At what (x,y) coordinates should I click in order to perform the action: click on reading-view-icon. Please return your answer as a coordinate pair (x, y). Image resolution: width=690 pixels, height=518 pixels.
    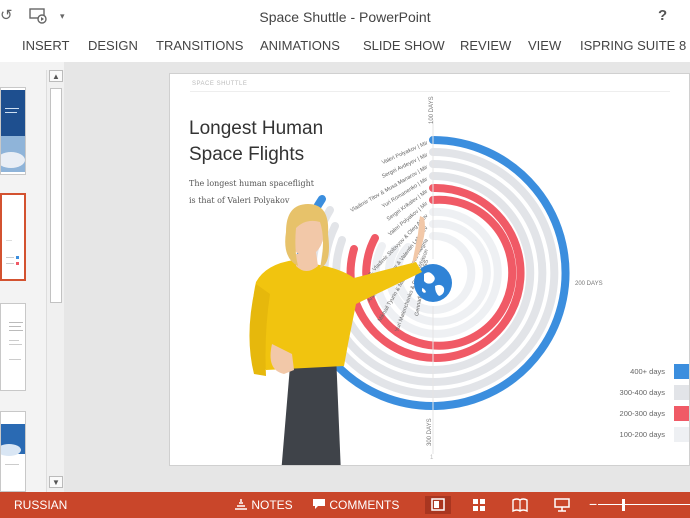
    Looking at the image, I should click on (520, 505).